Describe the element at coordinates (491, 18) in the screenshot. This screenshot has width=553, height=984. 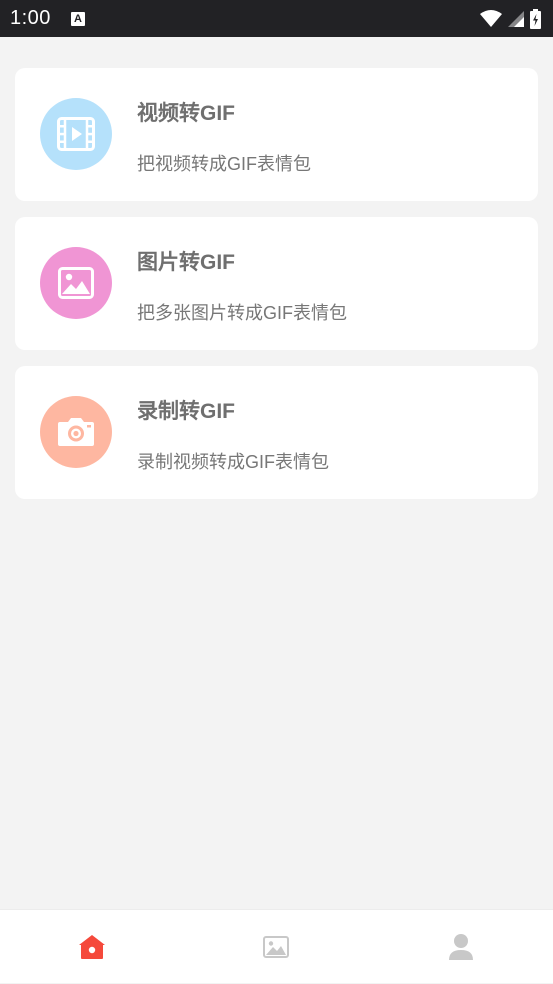
I see `wifi-icon` at that location.